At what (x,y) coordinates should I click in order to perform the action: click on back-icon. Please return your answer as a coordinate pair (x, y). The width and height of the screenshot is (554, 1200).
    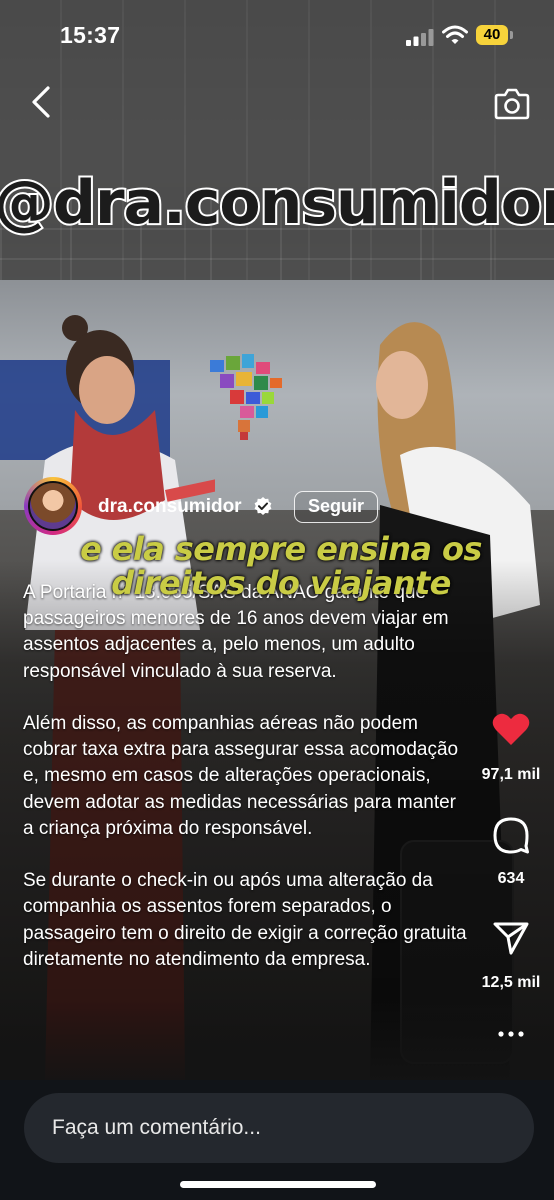
    Looking at the image, I should click on (42, 102).